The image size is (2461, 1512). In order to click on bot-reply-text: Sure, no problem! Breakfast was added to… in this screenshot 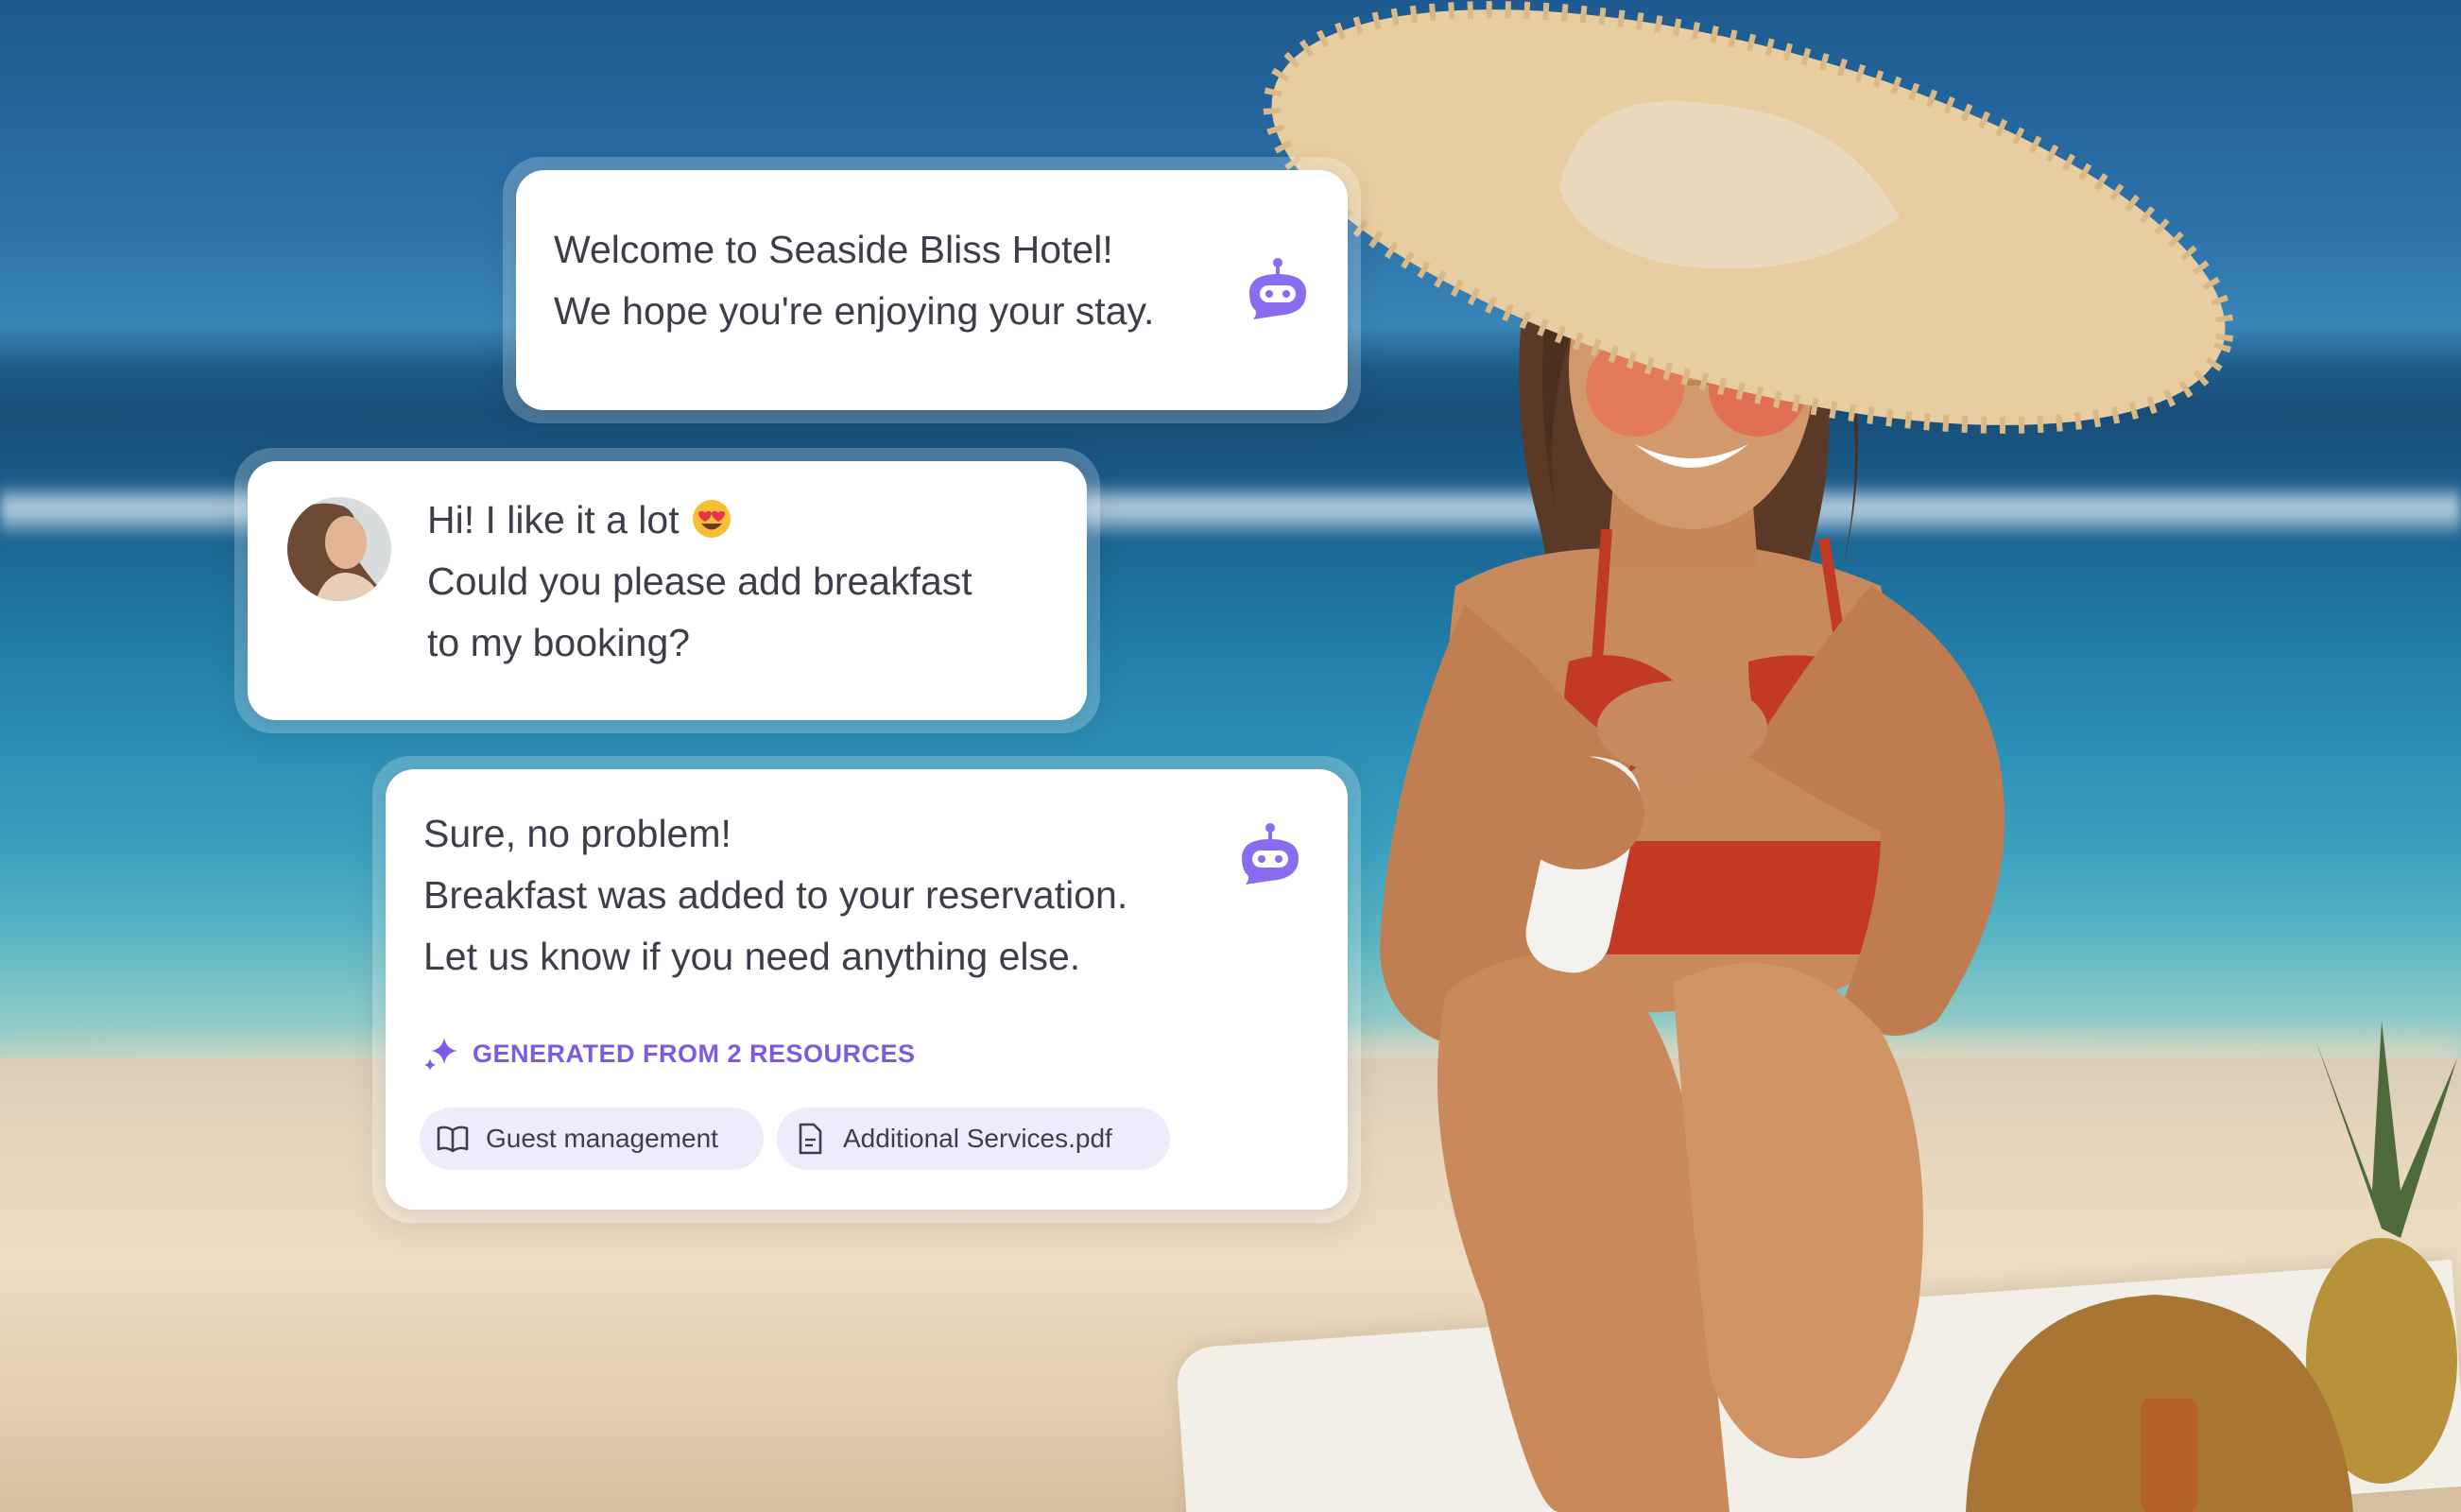, I will do `click(775, 895)`.